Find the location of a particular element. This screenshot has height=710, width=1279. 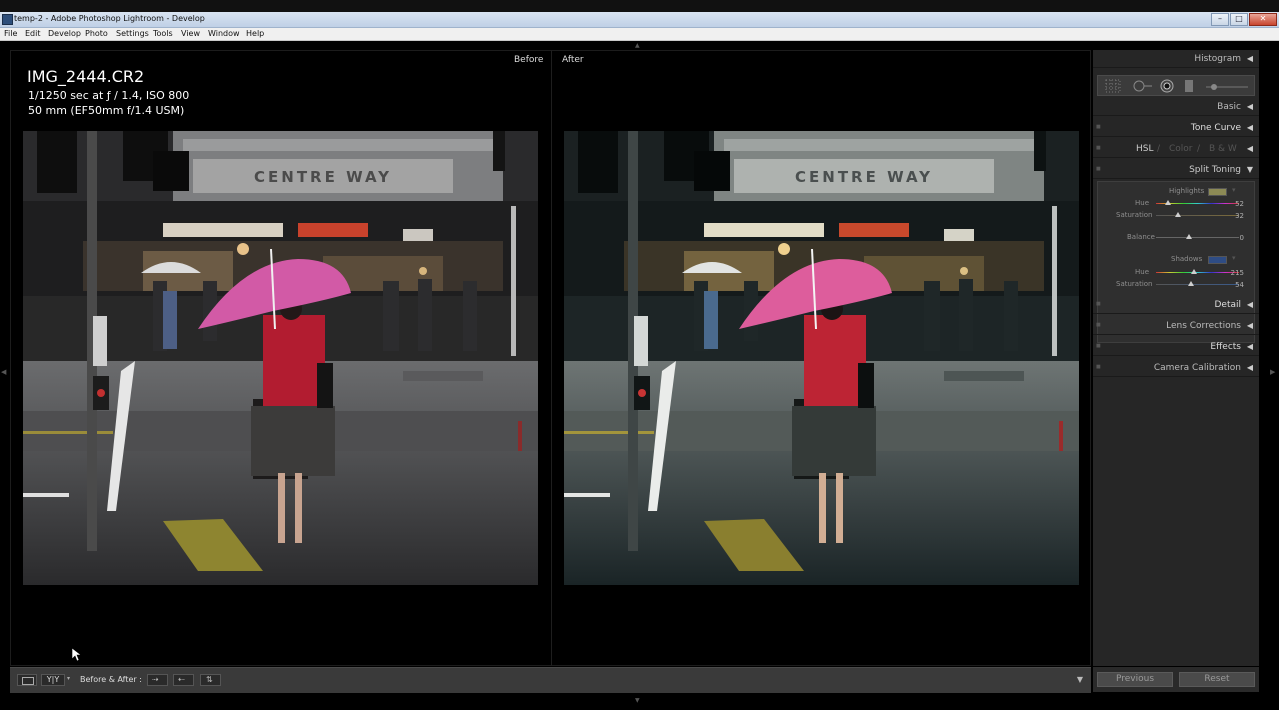

shadows-hue-label: Hue is located at coordinates (1142, 272).